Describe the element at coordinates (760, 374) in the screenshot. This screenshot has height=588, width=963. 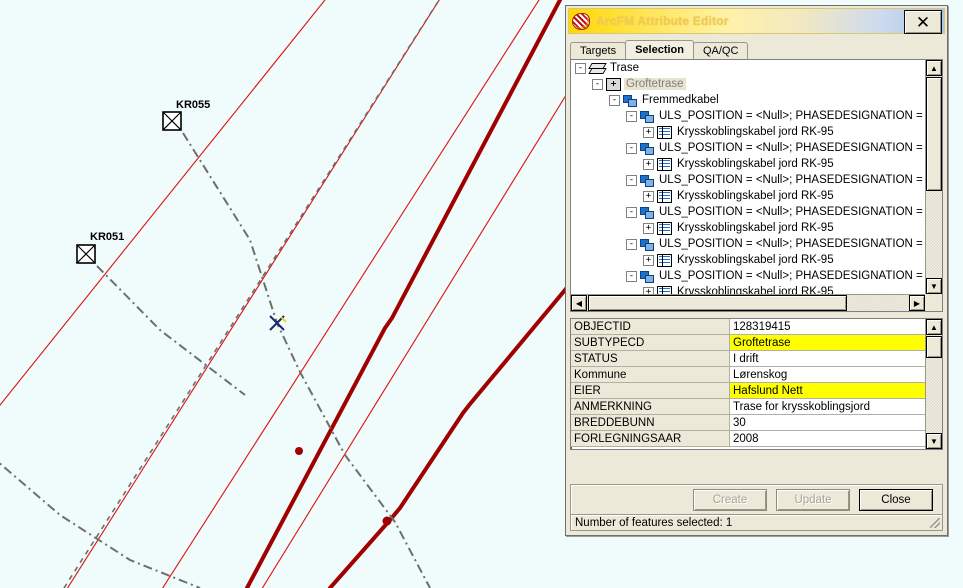
I see `attribute-value-text: Lørenskog` at that location.